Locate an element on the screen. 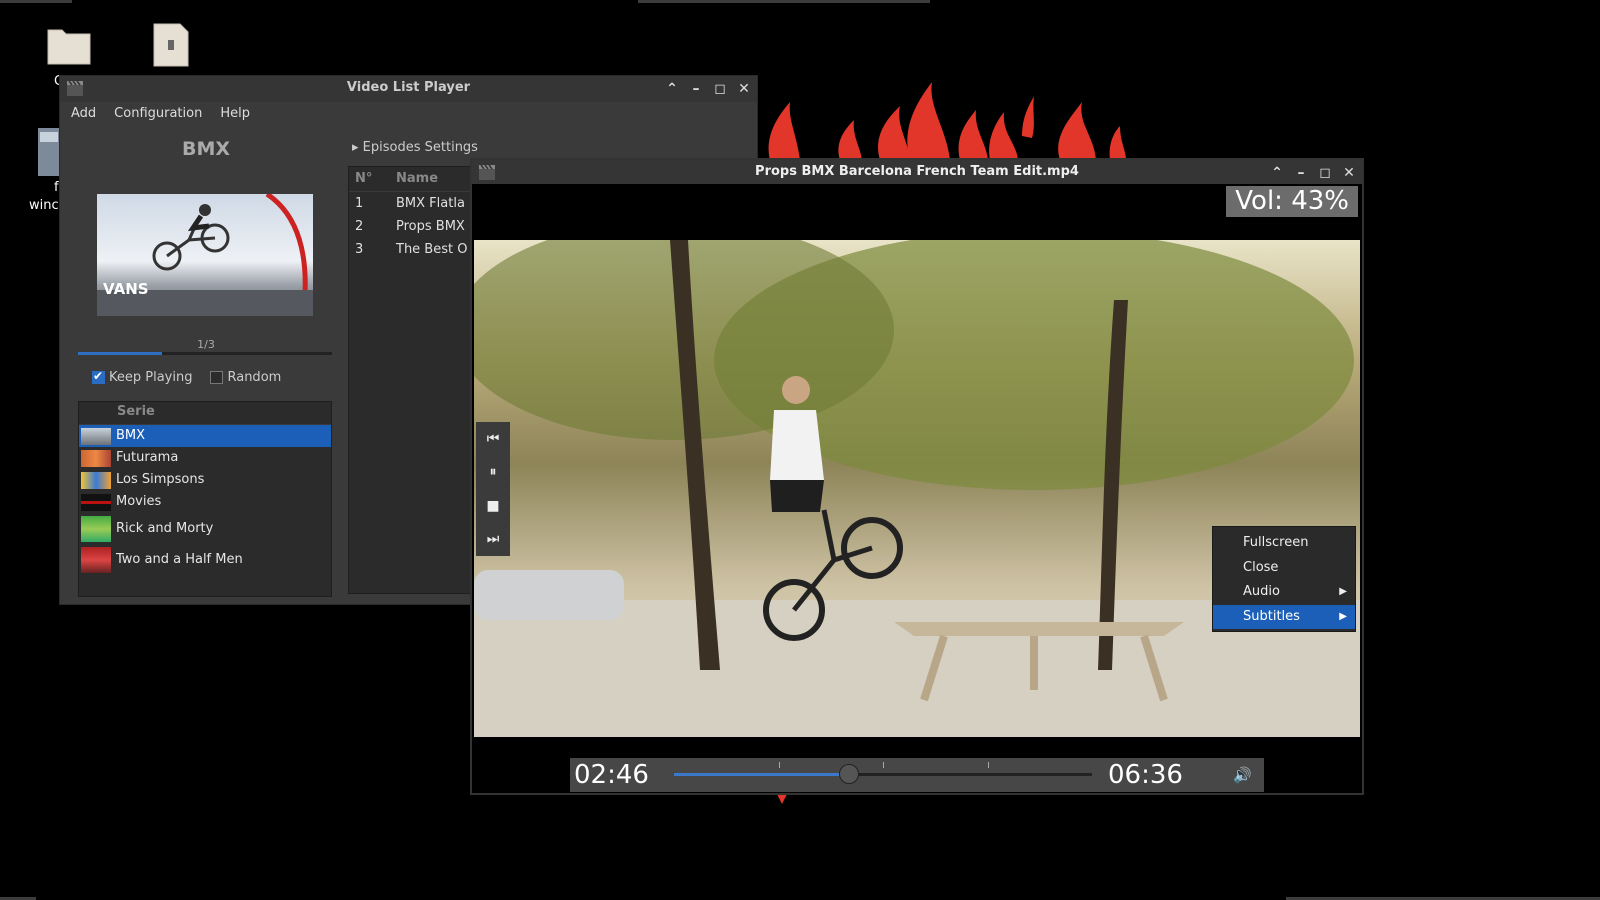 The width and height of the screenshot is (1600, 900). player-title: Props BMX Barcelona French Team Edit.mp4 is located at coordinates (917, 171).